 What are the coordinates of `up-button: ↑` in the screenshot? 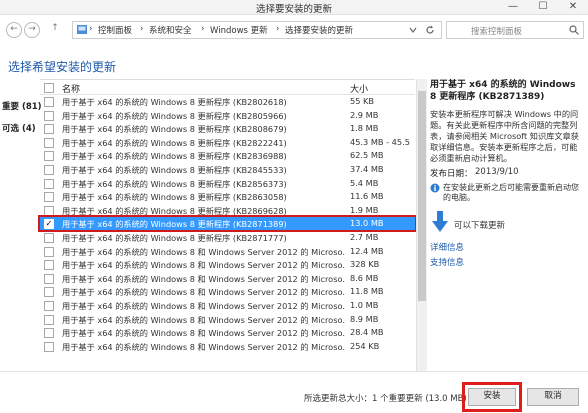 It's located at (55, 29).